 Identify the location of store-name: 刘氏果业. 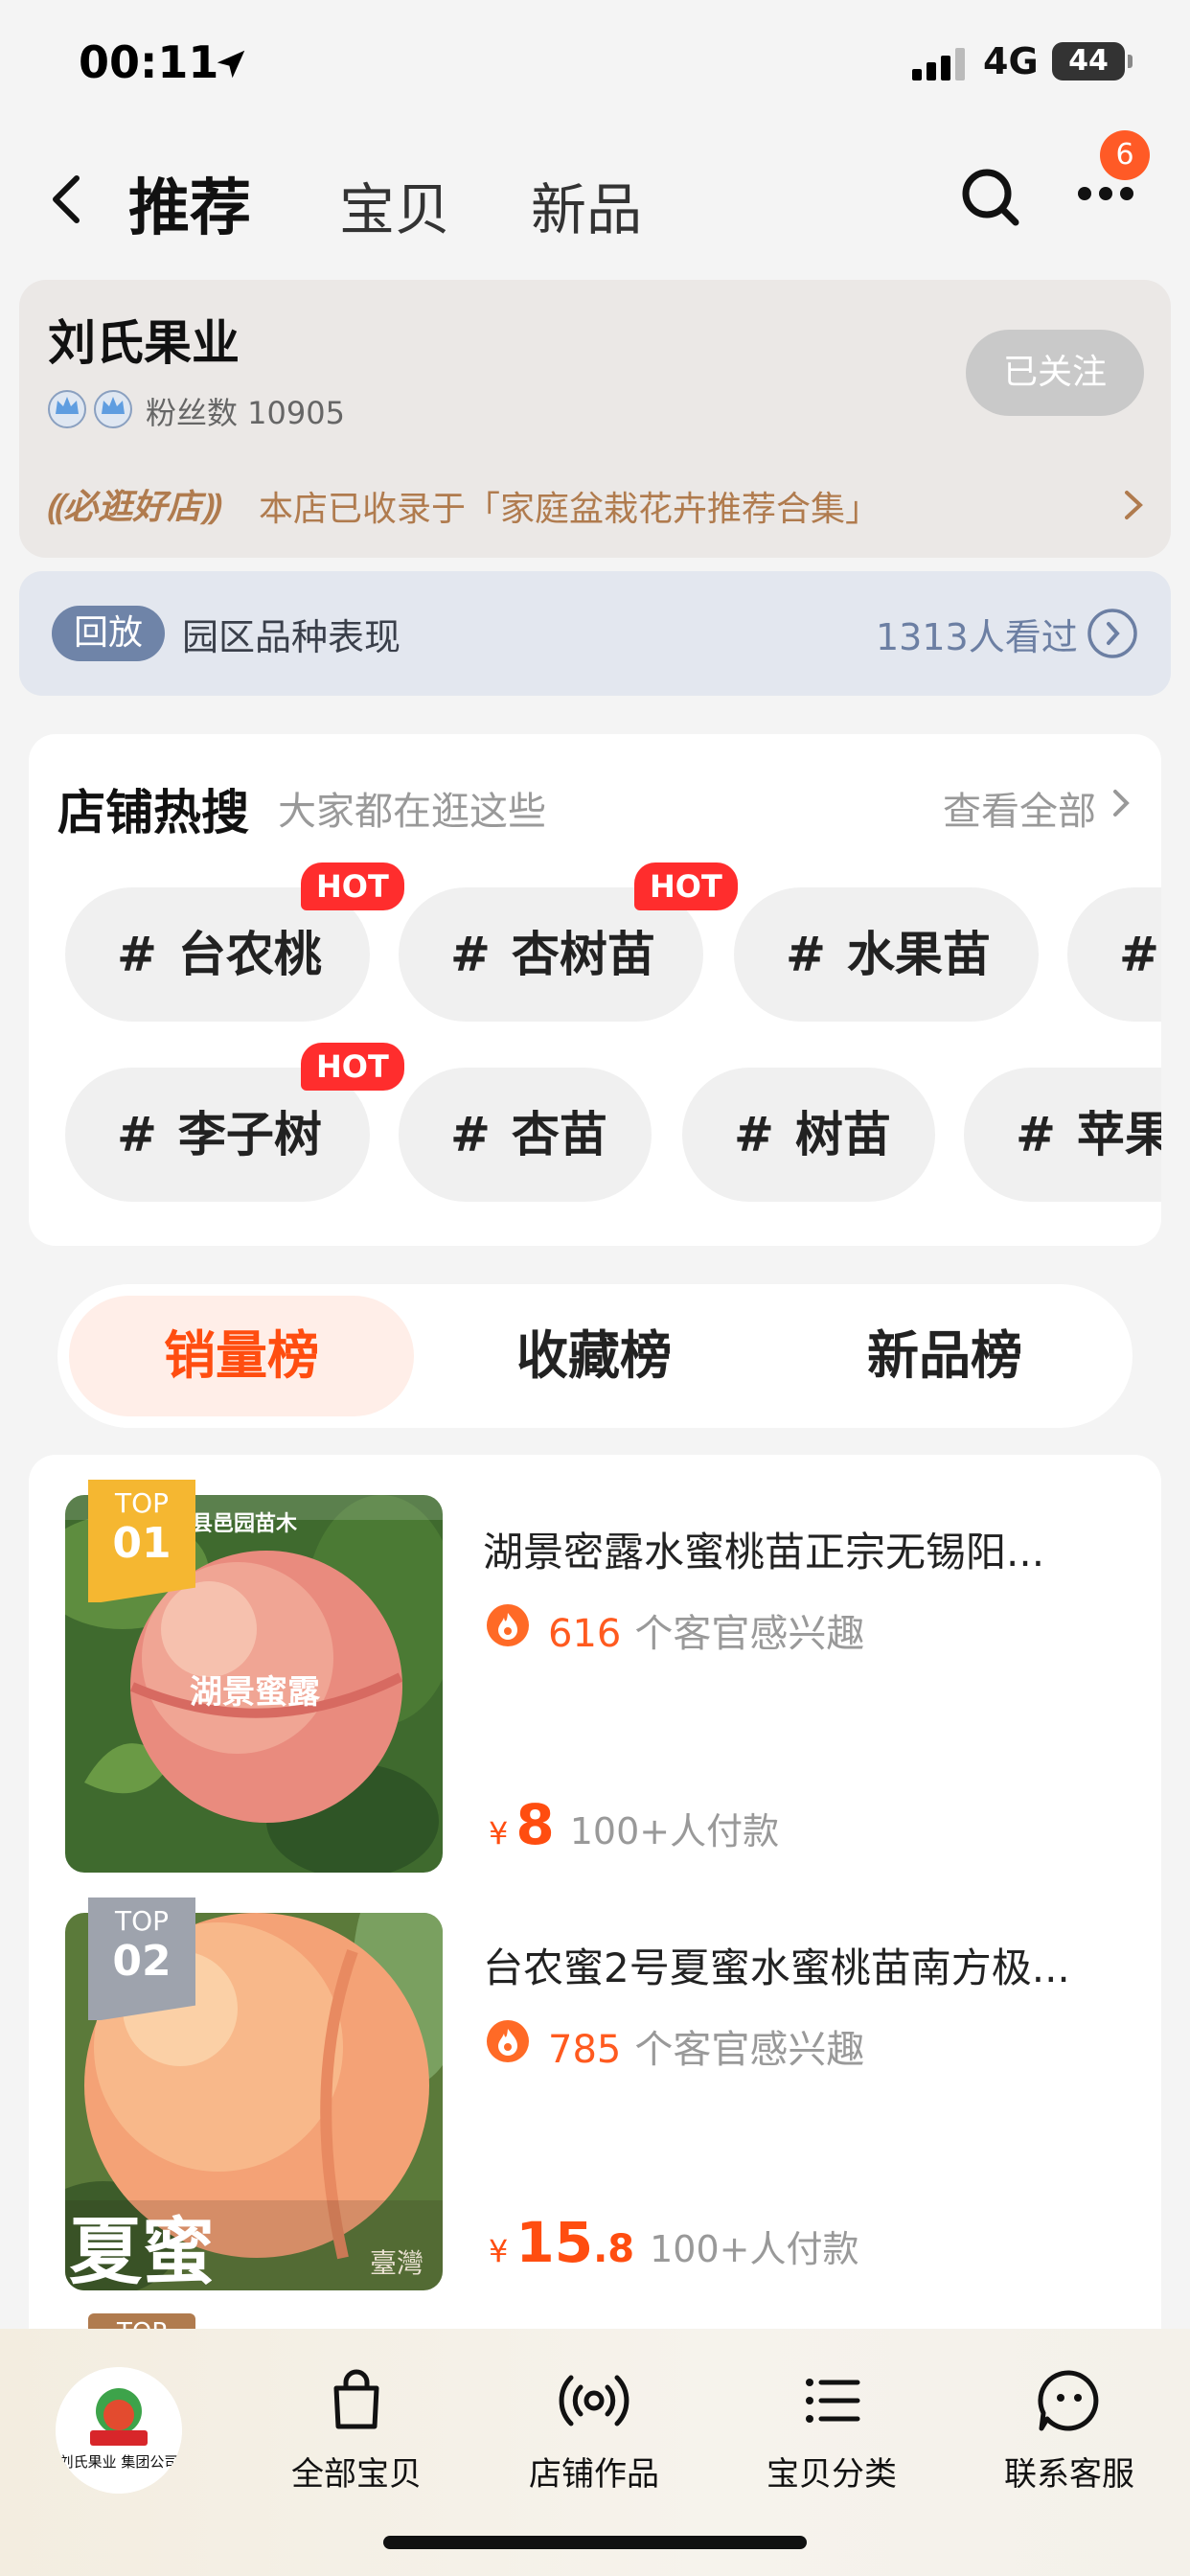
(144, 339).